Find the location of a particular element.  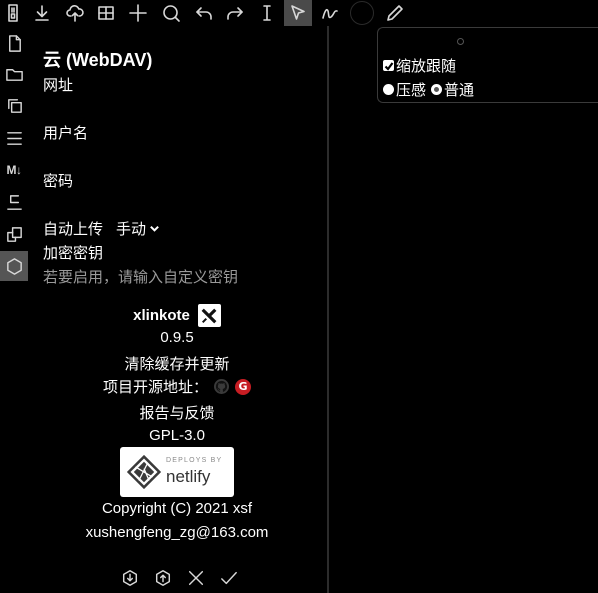

repo-row: 项目开源地址： G is located at coordinates (177, 386).